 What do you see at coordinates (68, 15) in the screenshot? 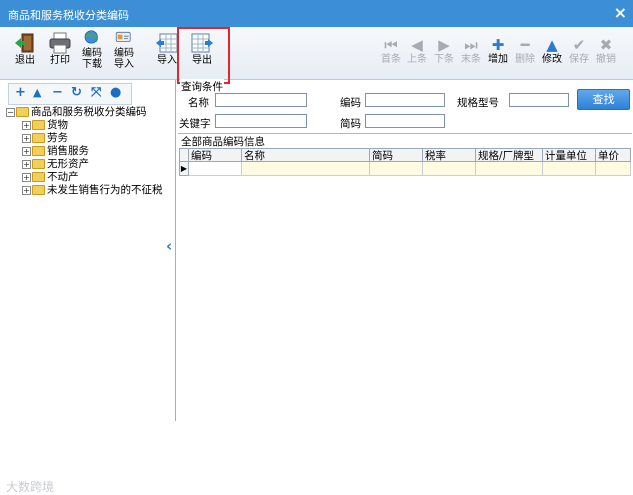
I see `window-title: 商品和服务税收分类编码` at bounding box center [68, 15].